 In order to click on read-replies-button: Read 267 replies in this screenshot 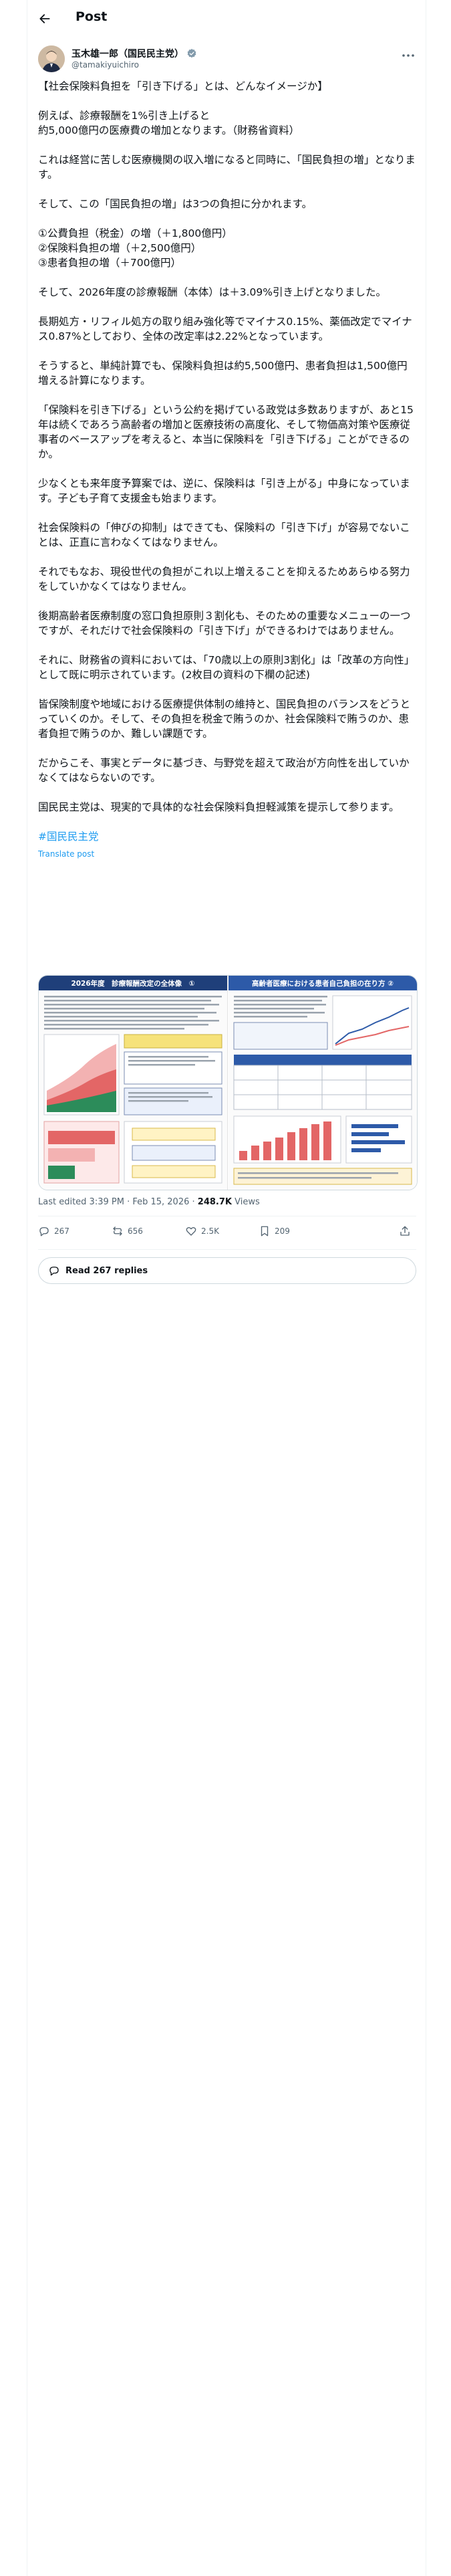, I will do `click(227, 1270)`.